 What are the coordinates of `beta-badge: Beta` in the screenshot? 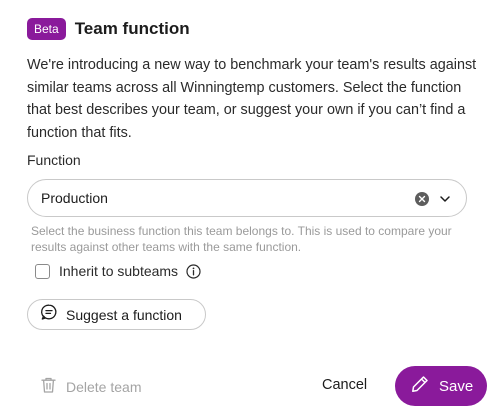 It's located at (46, 29).